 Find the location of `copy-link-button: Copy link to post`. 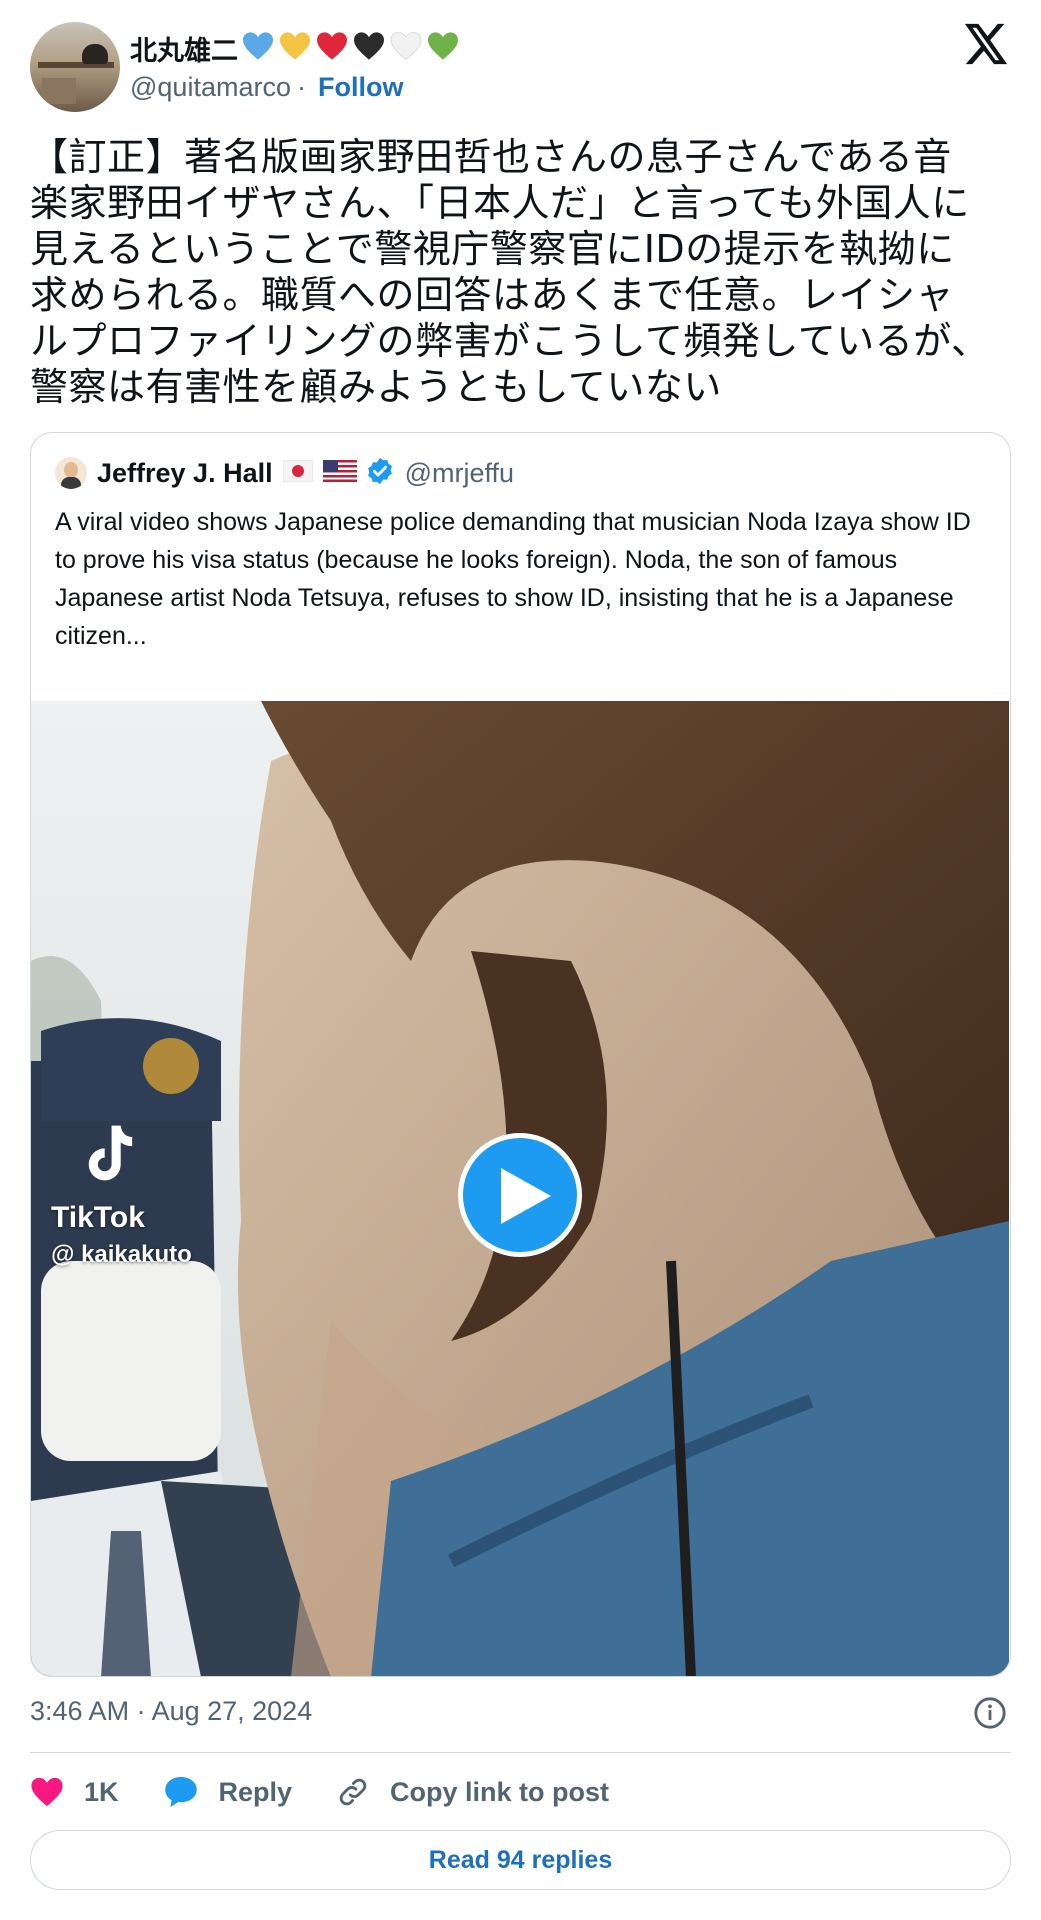

copy-link-button: Copy link to post is located at coordinates (472, 1792).